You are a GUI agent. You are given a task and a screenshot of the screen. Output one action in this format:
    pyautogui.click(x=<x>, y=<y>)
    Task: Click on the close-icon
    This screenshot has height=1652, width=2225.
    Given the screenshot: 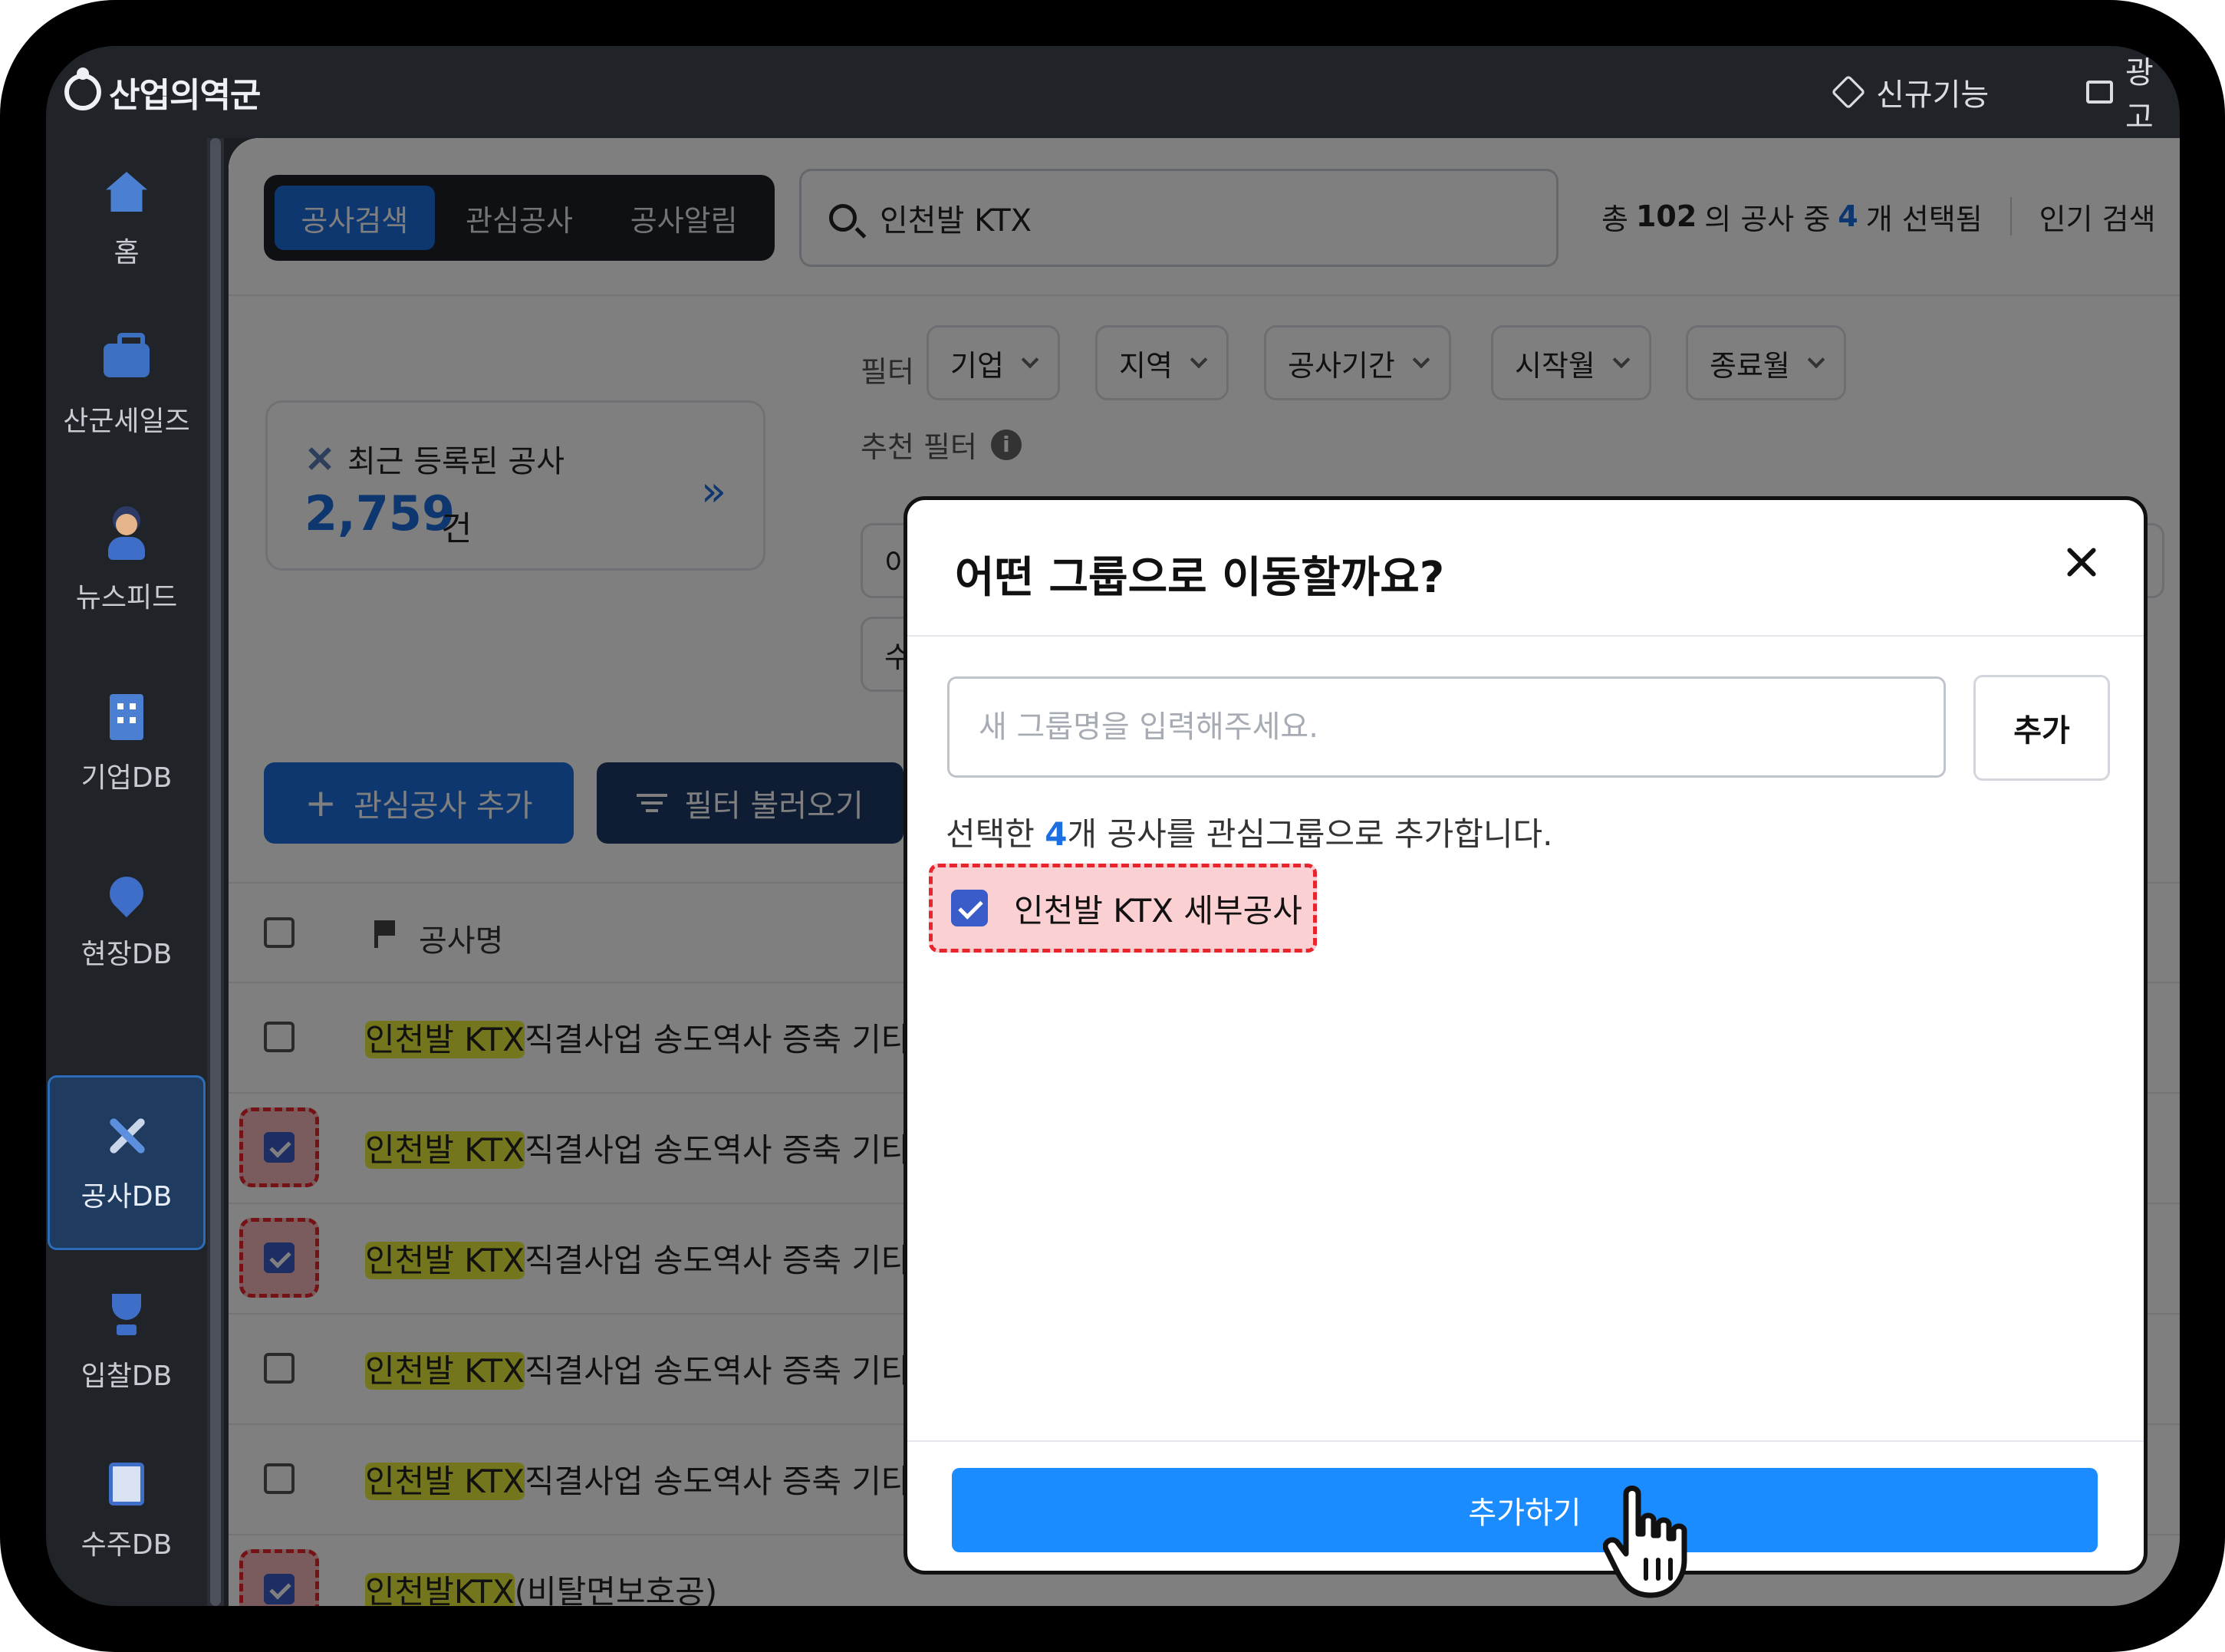 What is the action you would take?
    pyautogui.click(x=2081, y=562)
    